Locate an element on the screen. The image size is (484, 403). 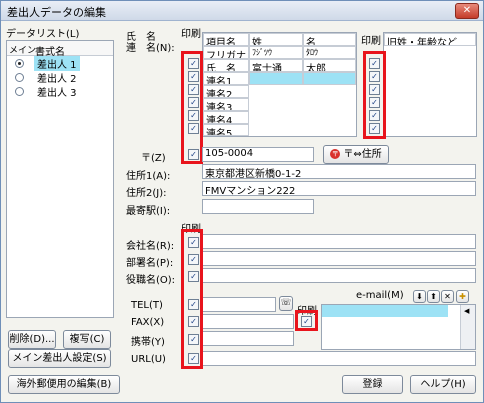
grid-header-sei: 姓 is located at coordinates (276, 39).